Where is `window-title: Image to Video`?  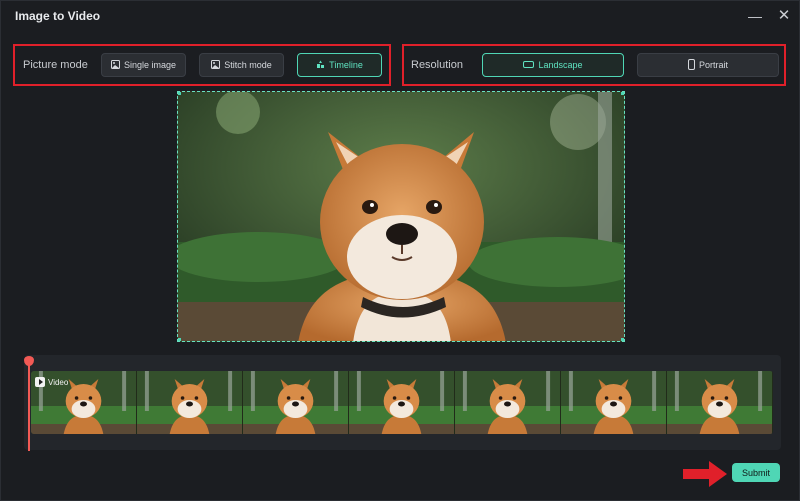 window-title: Image to Video is located at coordinates (58, 16).